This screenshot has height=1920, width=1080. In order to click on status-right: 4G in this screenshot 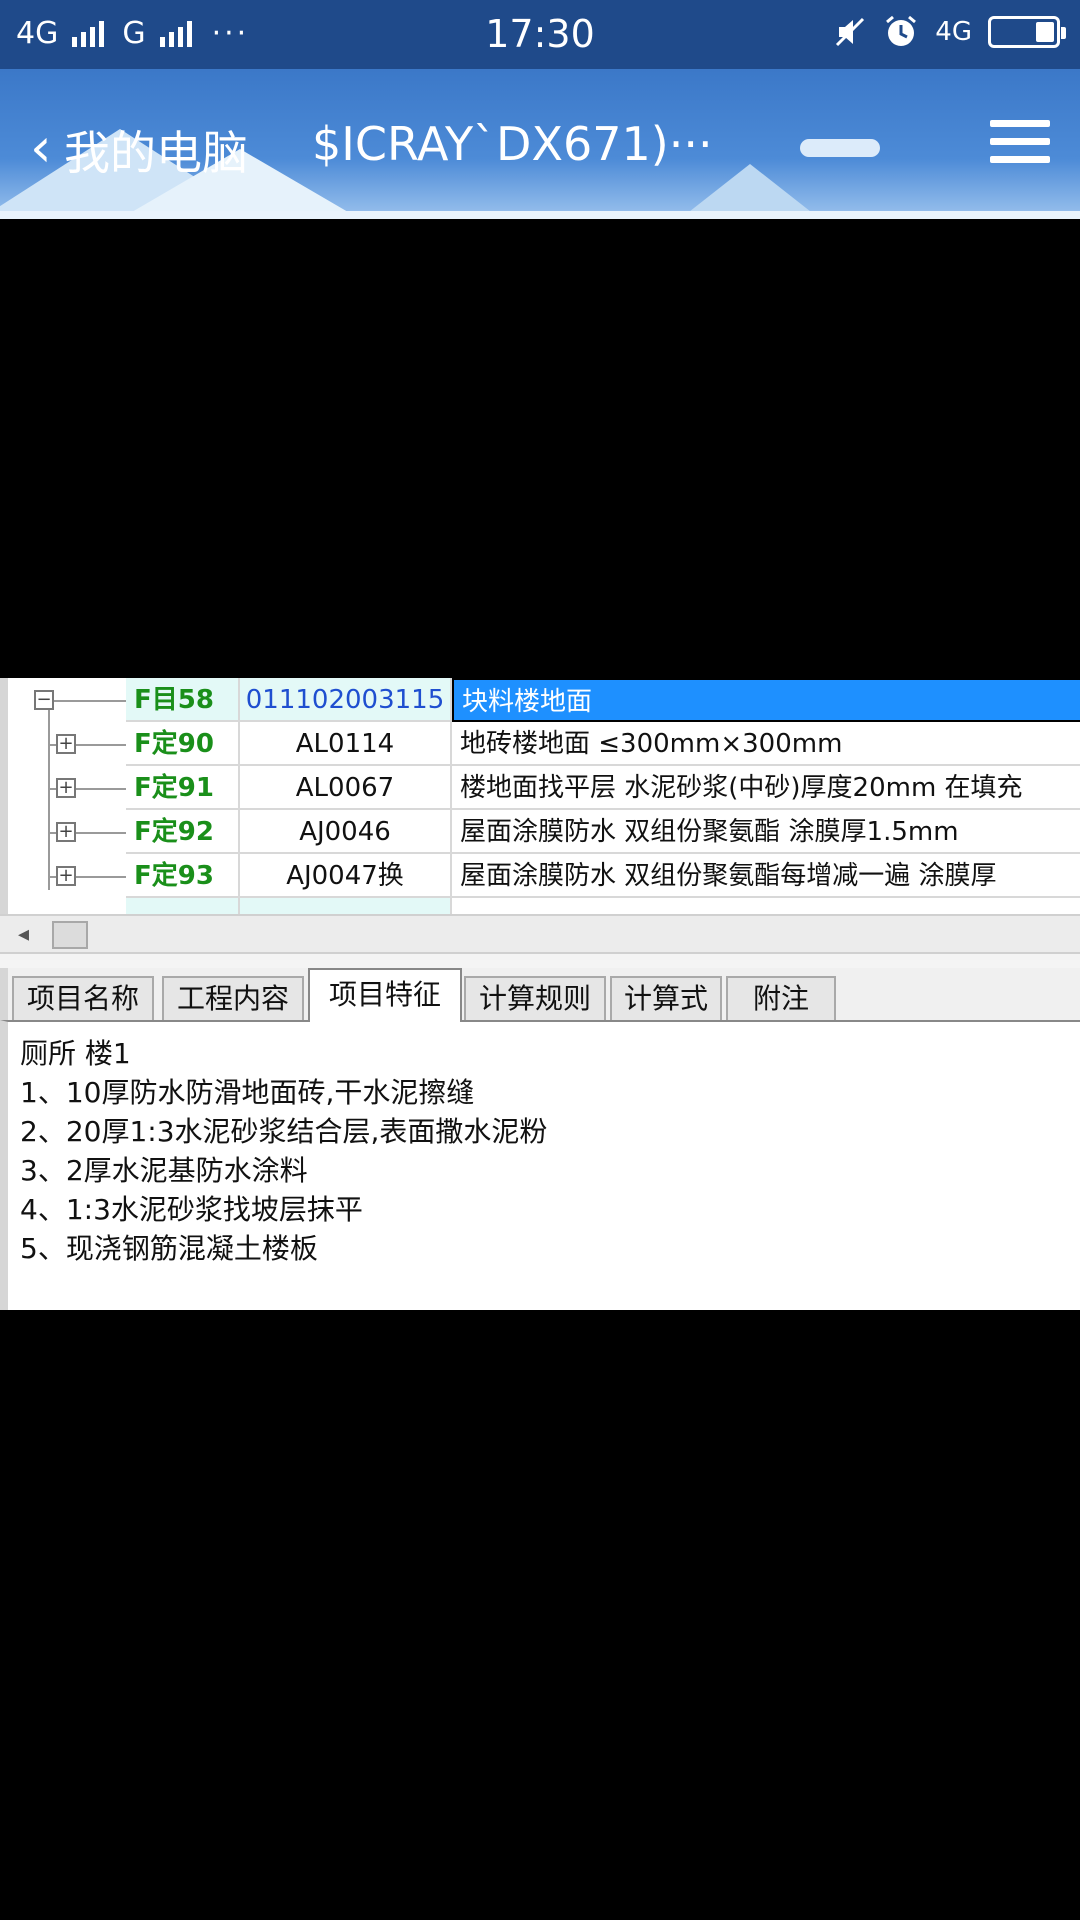, I will do `click(949, 32)`.